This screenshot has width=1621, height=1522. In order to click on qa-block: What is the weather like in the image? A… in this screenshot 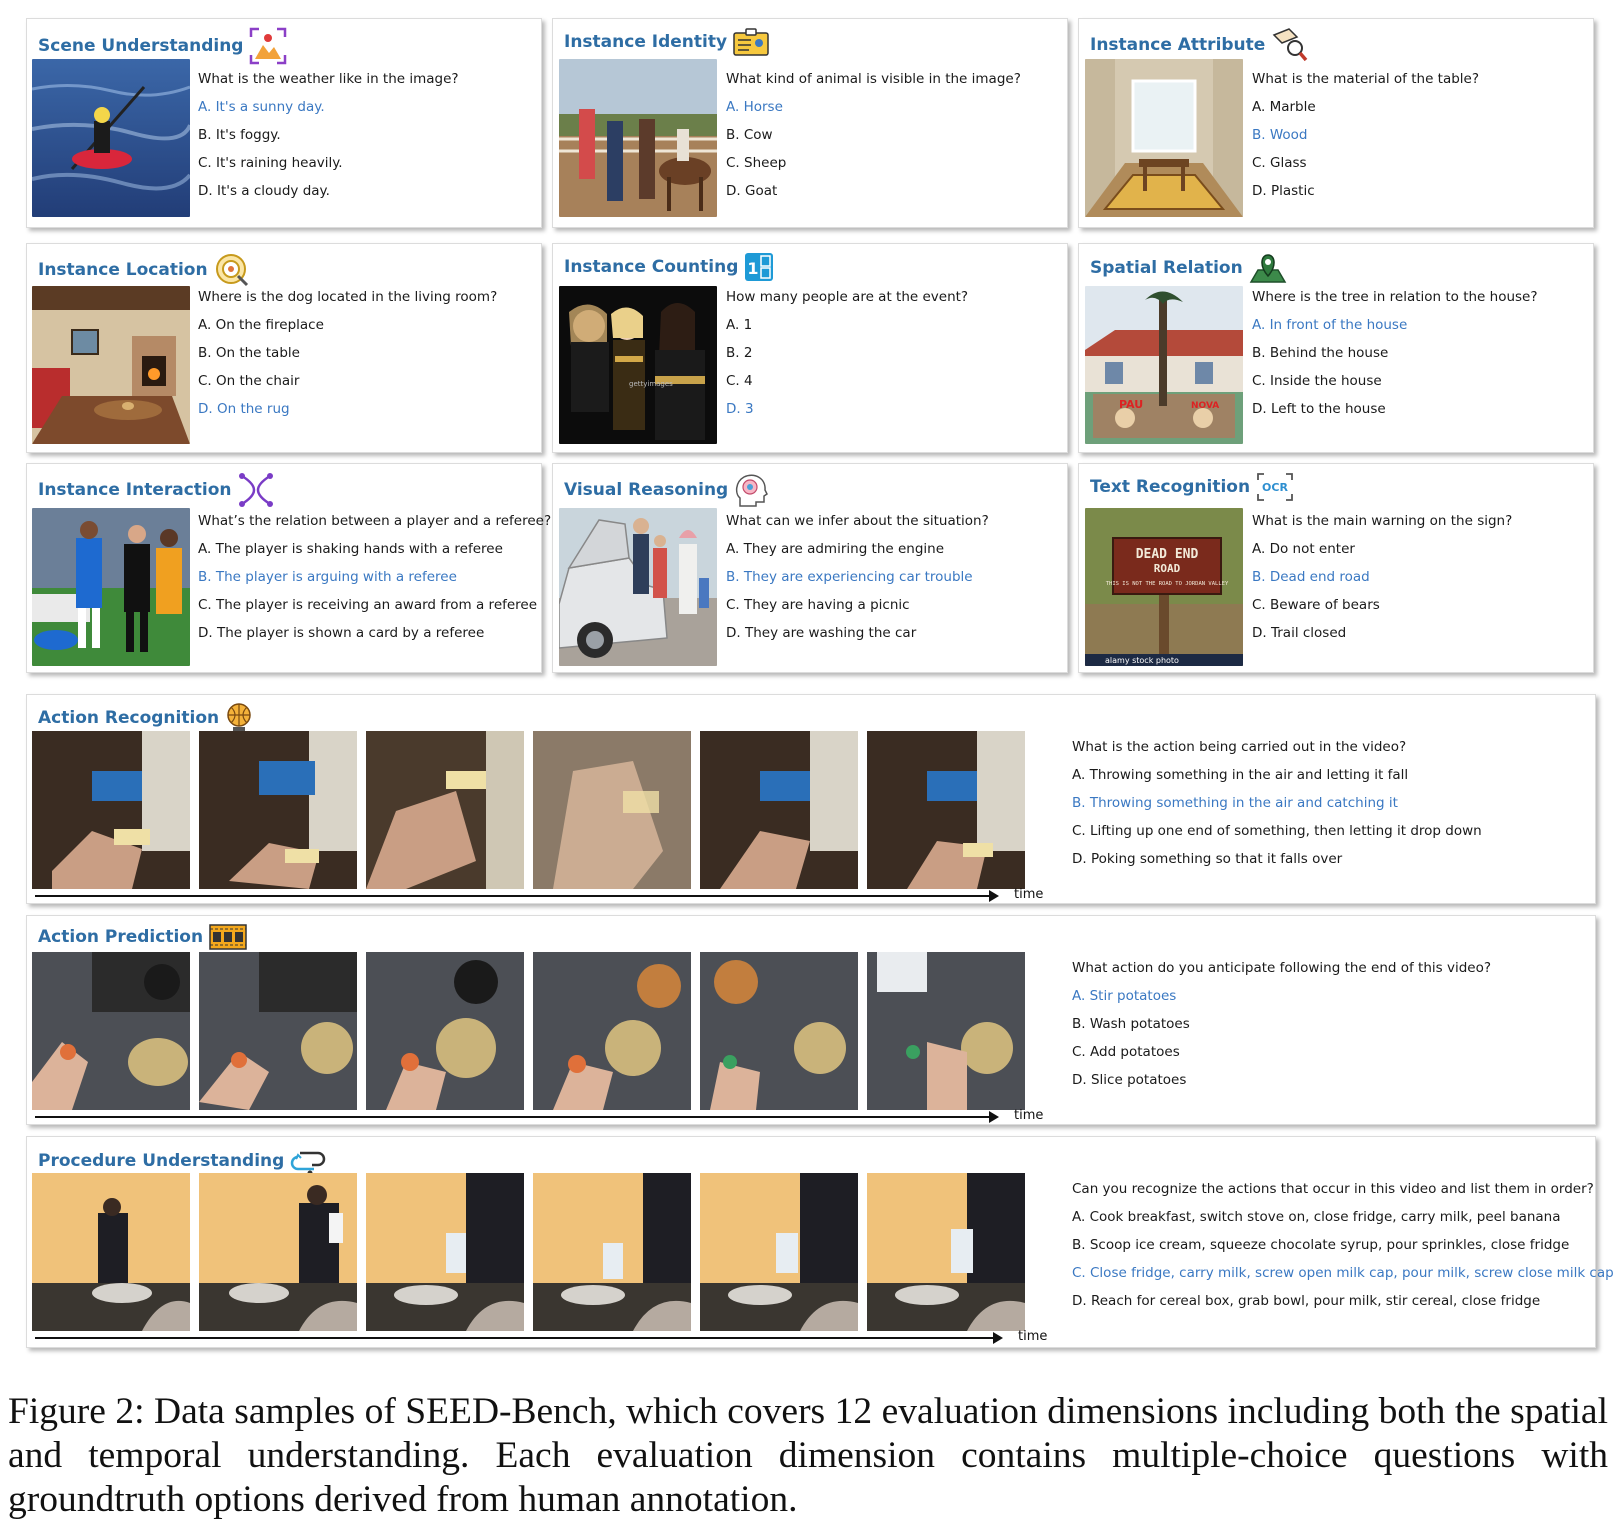, I will do `click(328, 135)`.